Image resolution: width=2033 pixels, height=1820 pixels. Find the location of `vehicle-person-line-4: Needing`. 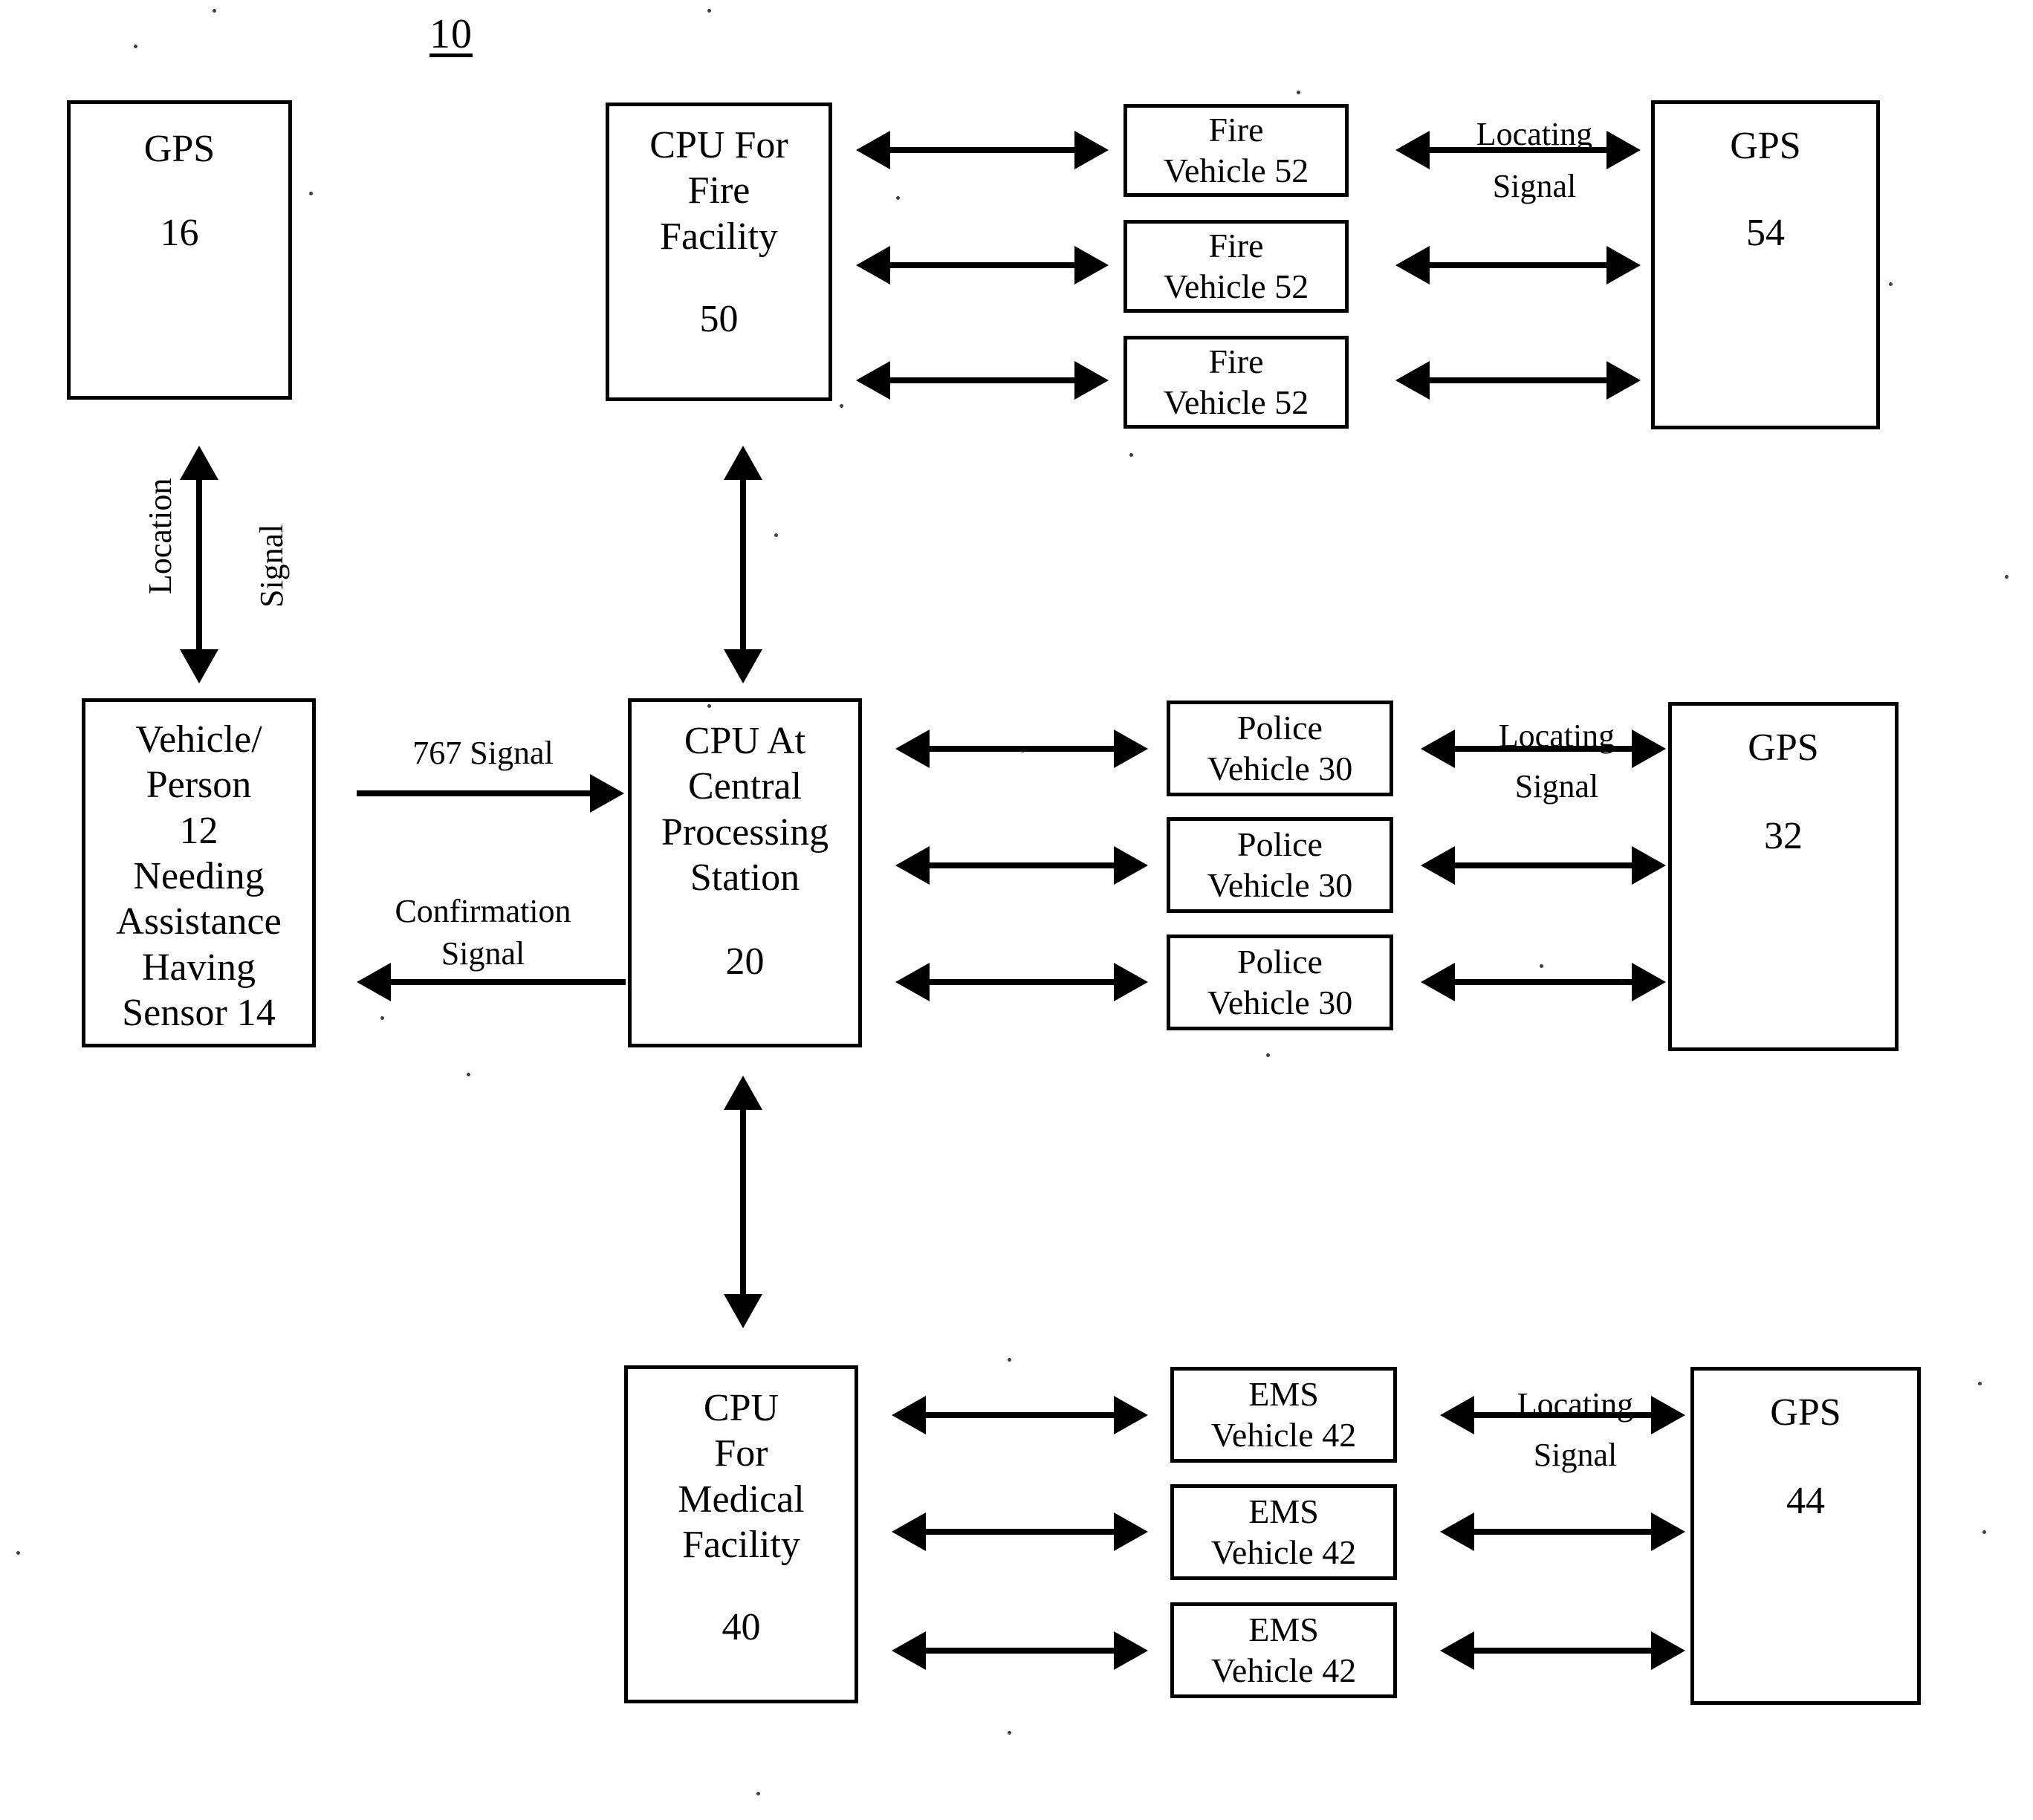

vehicle-person-line-4: Needing is located at coordinates (199, 876).